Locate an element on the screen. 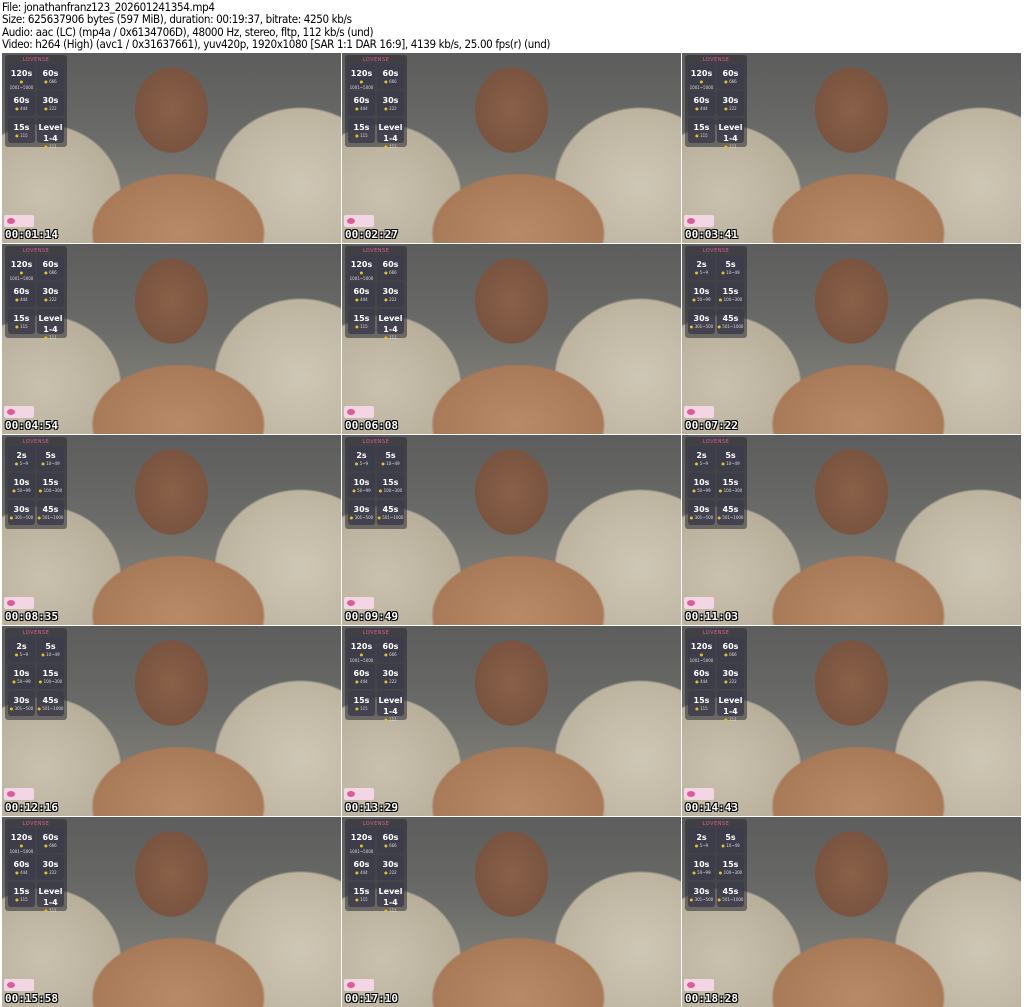 The height and width of the screenshot is (1007, 1024). timestamp: 00:02:27 is located at coordinates (371, 234).